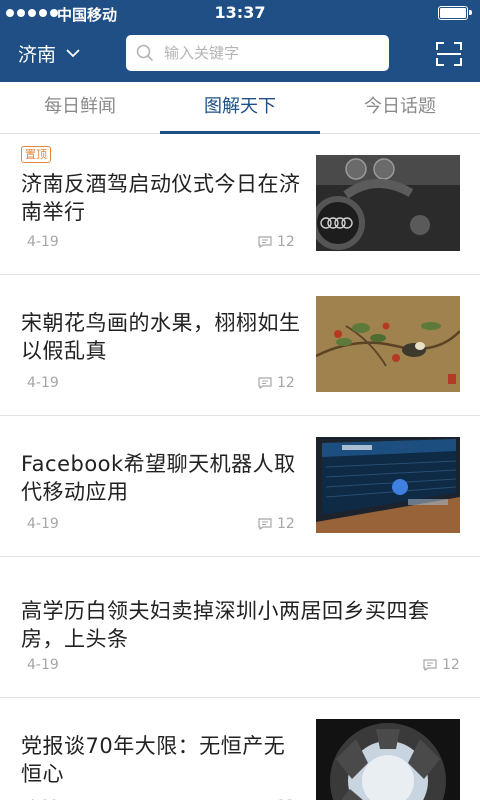  I want to click on article-title: 宋朝花鸟画的水果，栩栩如生以假乱真, so click(162, 337).